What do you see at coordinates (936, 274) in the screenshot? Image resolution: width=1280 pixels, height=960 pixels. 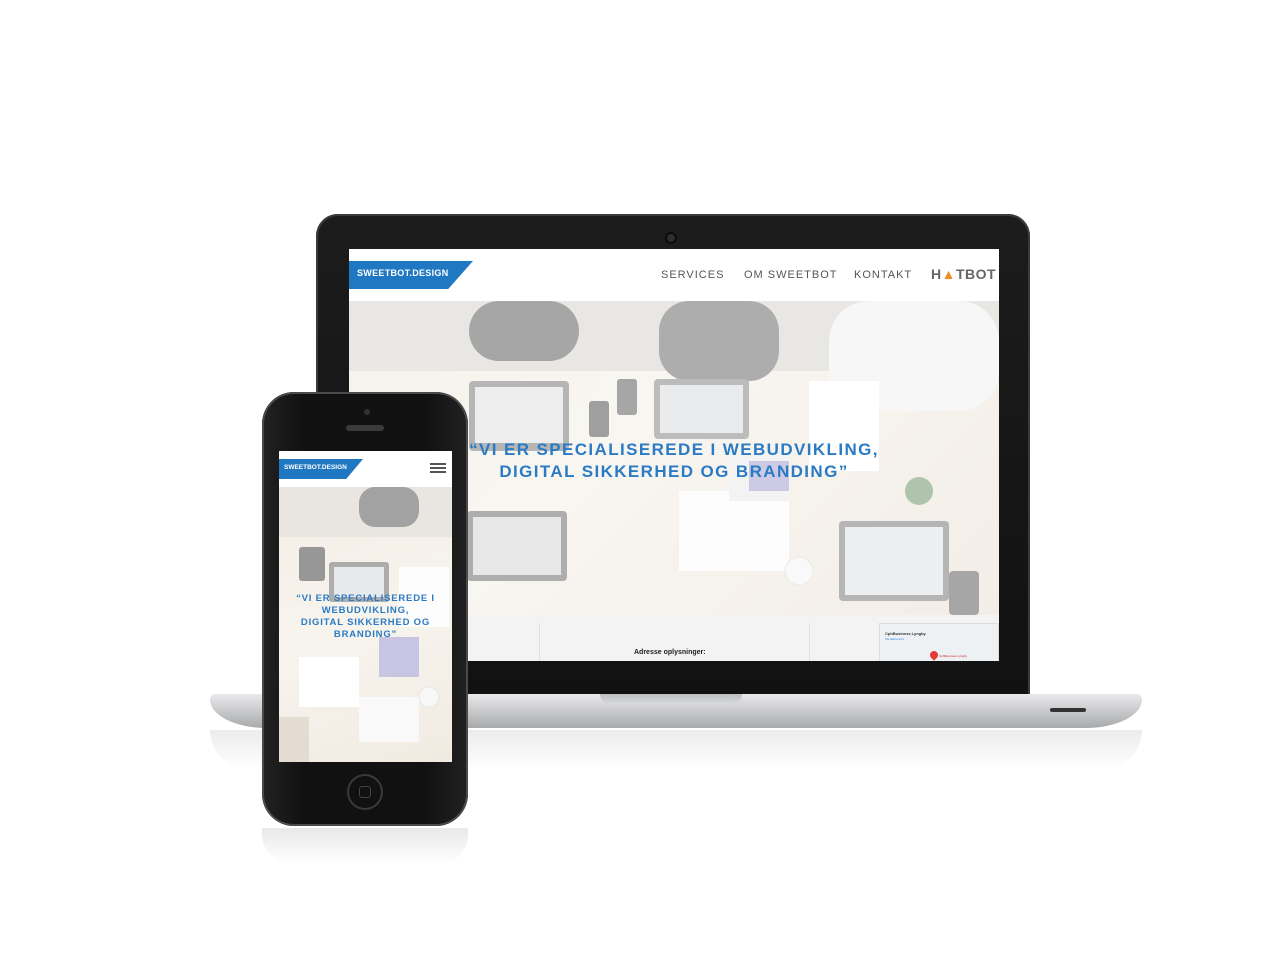 I see `hotbot-logo-prefix: H` at bounding box center [936, 274].